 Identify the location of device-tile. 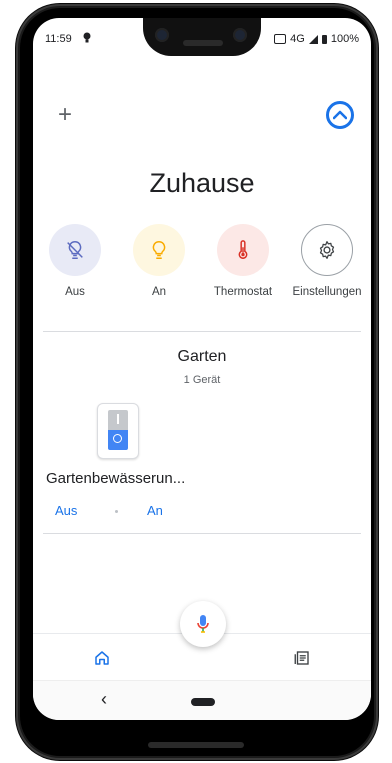
(118, 431).